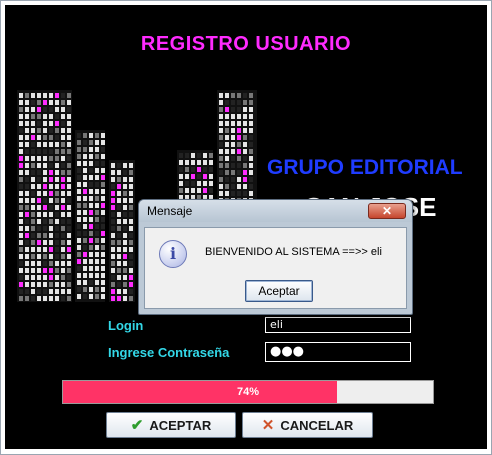 This screenshot has height=455, width=492. I want to click on dialog-message: BIENVENIDO AL SISTEMA ==>> eli, so click(293, 252).